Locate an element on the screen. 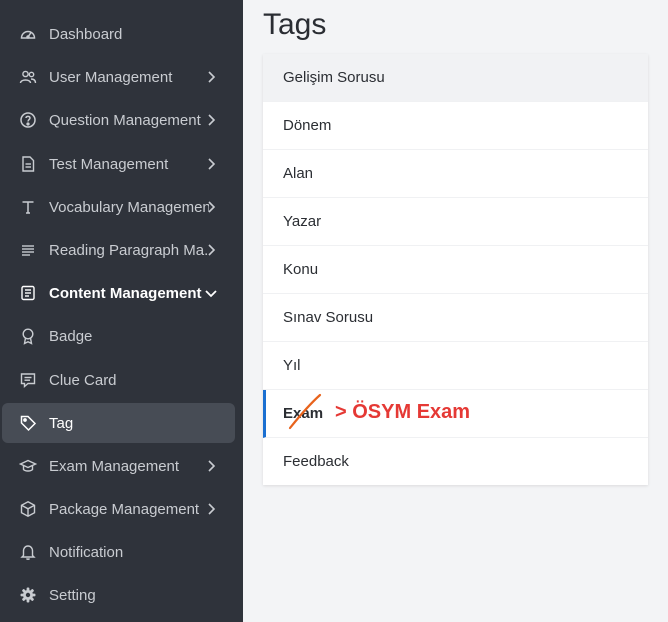  sidebar-item-label: Tag is located at coordinates (61, 423).